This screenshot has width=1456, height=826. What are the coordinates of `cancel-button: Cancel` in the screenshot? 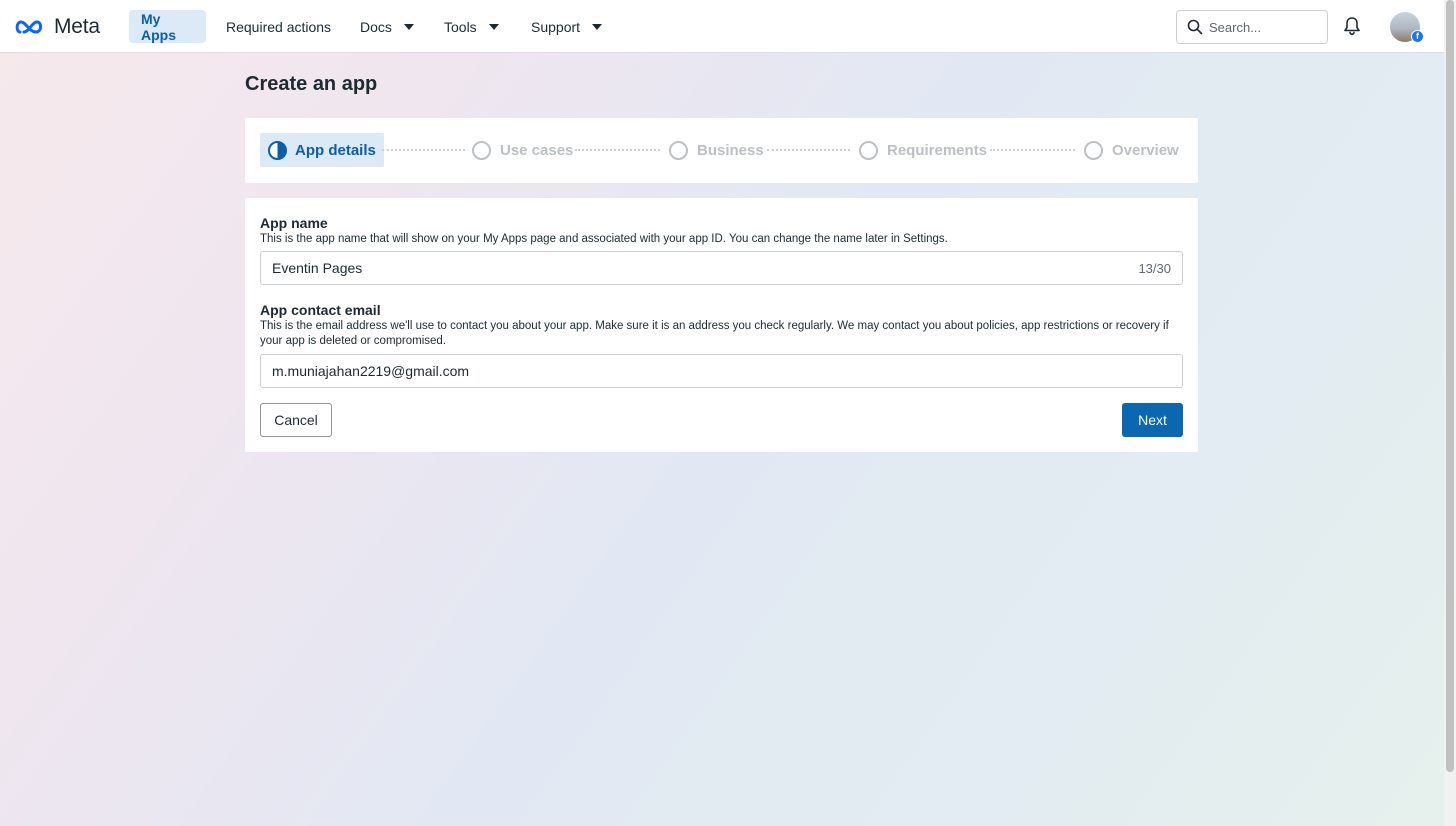 It's located at (296, 420).